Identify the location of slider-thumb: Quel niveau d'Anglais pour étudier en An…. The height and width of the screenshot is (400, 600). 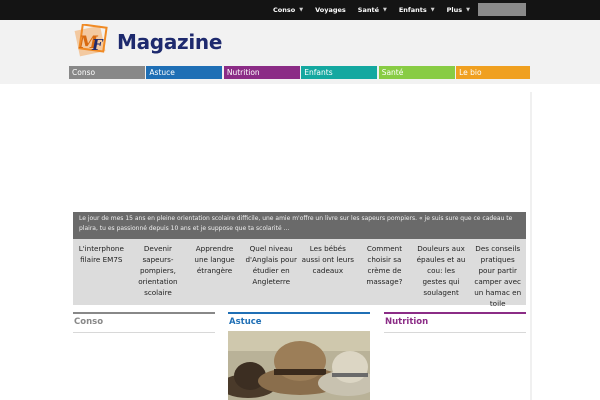
(271, 272).